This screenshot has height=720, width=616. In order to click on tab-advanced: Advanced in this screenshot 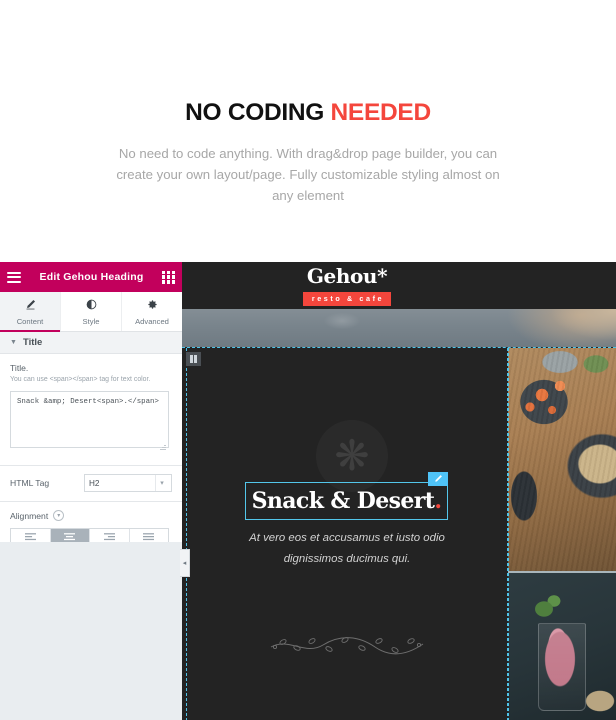, I will do `click(152, 311)`.